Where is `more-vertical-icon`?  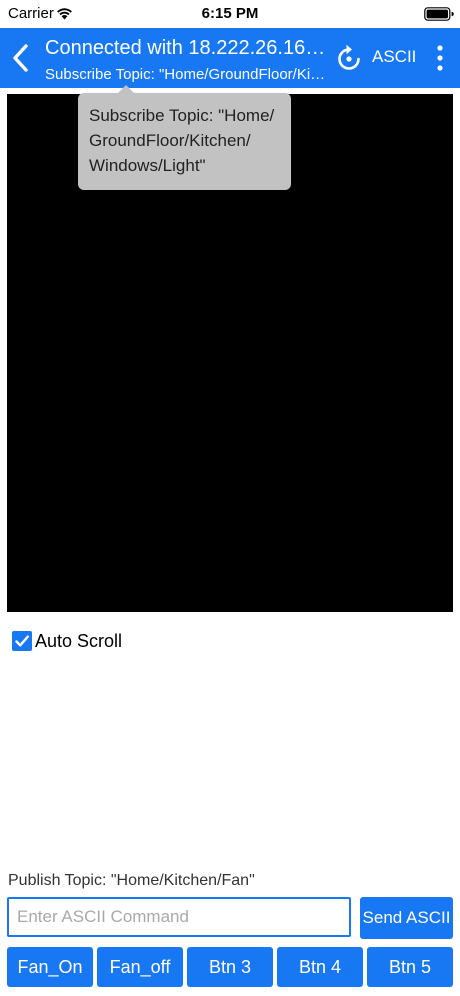 more-vertical-icon is located at coordinates (440, 58).